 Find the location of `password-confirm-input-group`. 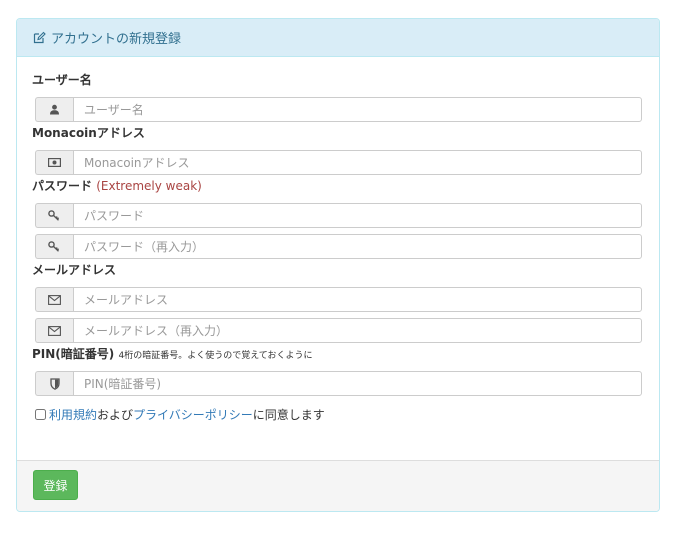

password-confirm-input-group is located at coordinates (338, 246).